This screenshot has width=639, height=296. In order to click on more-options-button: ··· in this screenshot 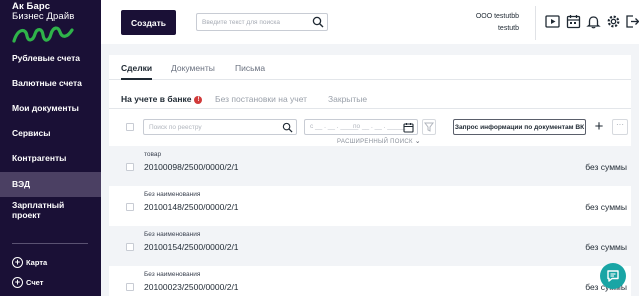, I will do `click(620, 127)`.